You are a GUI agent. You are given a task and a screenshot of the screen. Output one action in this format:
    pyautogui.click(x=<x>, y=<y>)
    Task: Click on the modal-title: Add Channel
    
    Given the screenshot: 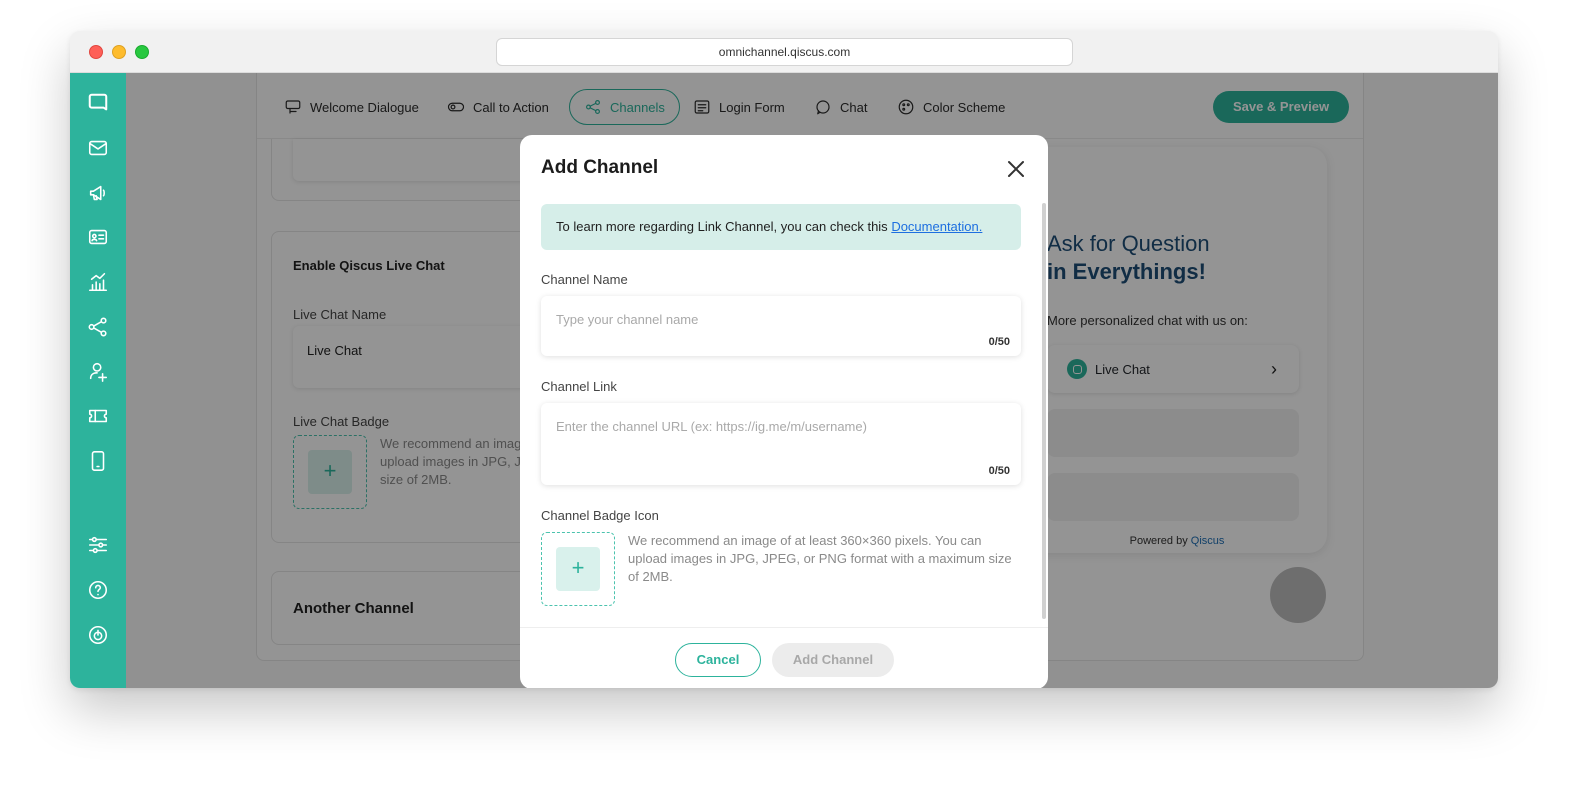 What is the action you would take?
    pyautogui.click(x=600, y=167)
    